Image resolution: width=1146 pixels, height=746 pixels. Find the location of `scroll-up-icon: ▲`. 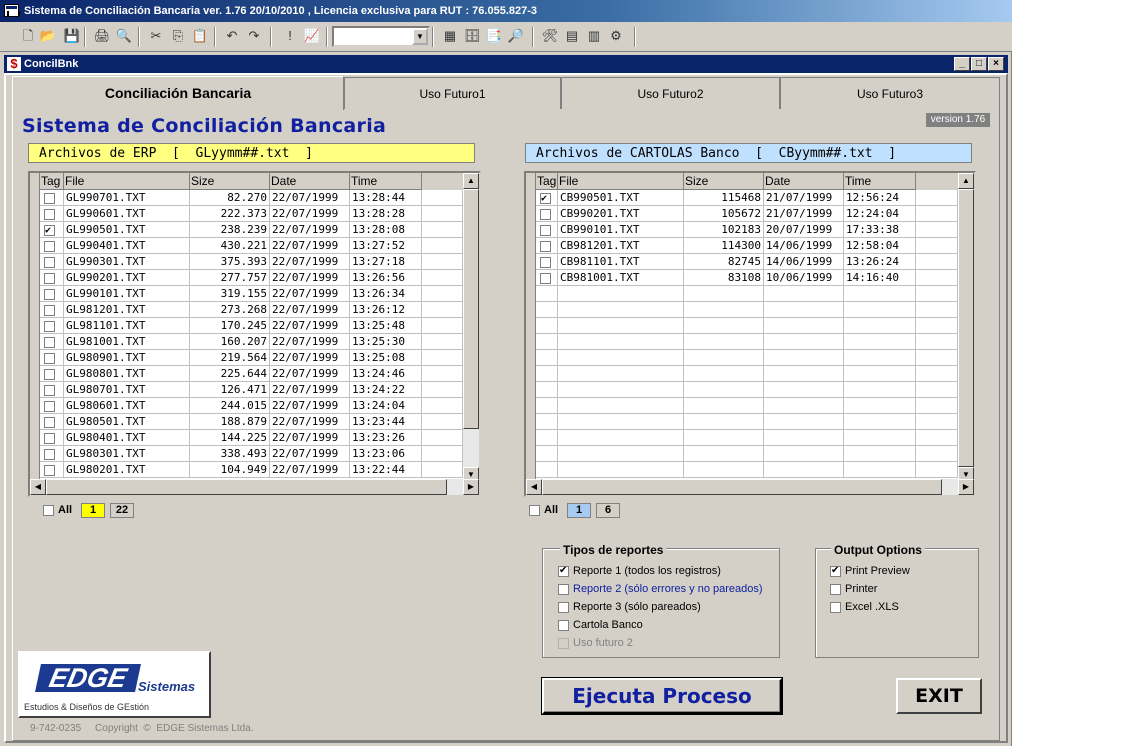

scroll-up-icon: ▲ is located at coordinates (966, 181).